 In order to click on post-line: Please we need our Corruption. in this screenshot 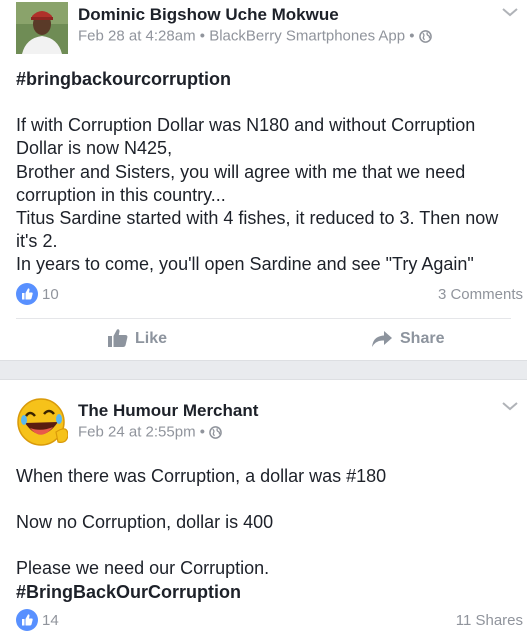, I will do `click(143, 568)`.